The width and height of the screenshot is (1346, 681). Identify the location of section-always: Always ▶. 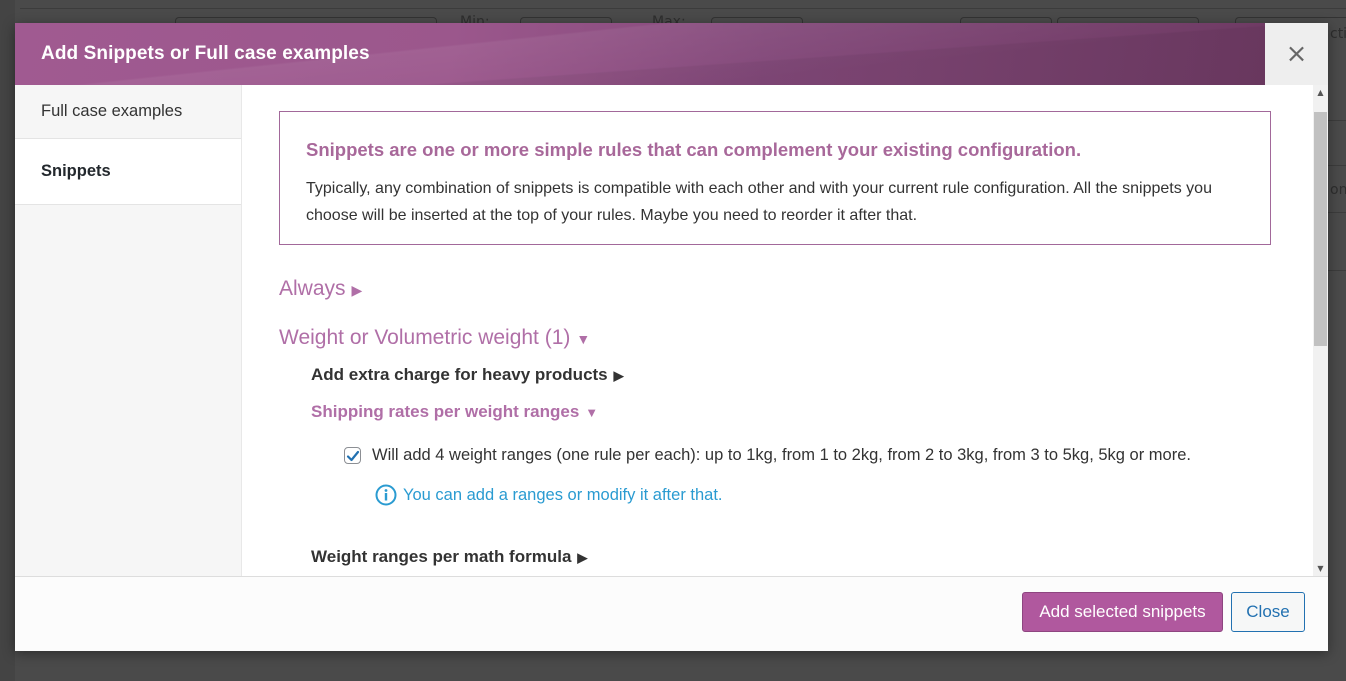
(320, 289).